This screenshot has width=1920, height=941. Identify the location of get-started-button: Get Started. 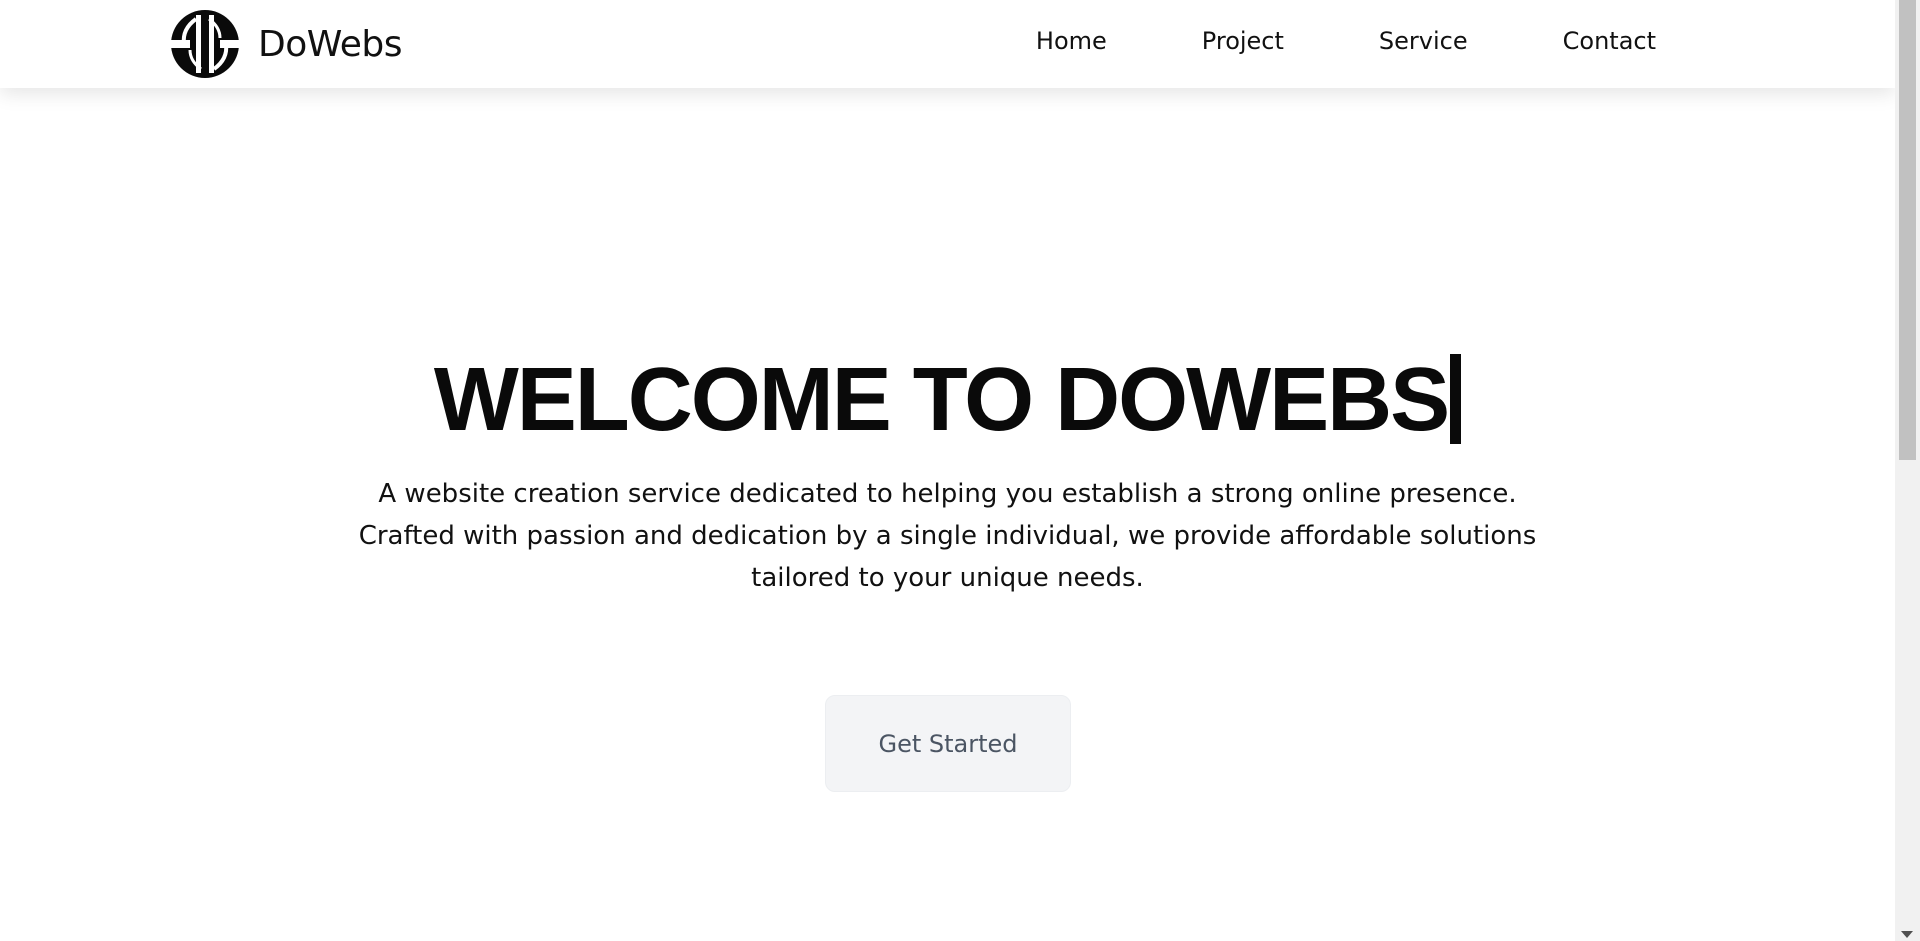
(948, 743).